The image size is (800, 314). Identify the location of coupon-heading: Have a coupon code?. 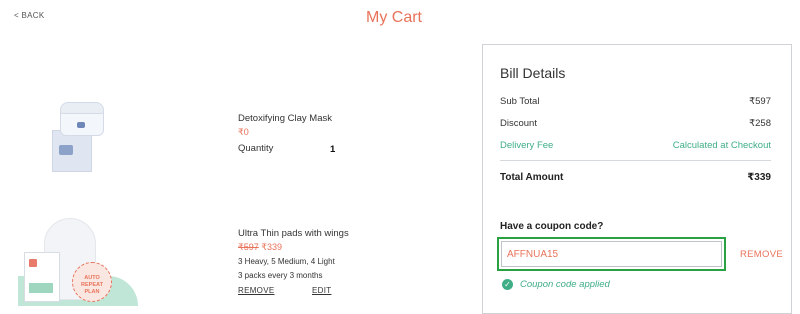
(552, 226).